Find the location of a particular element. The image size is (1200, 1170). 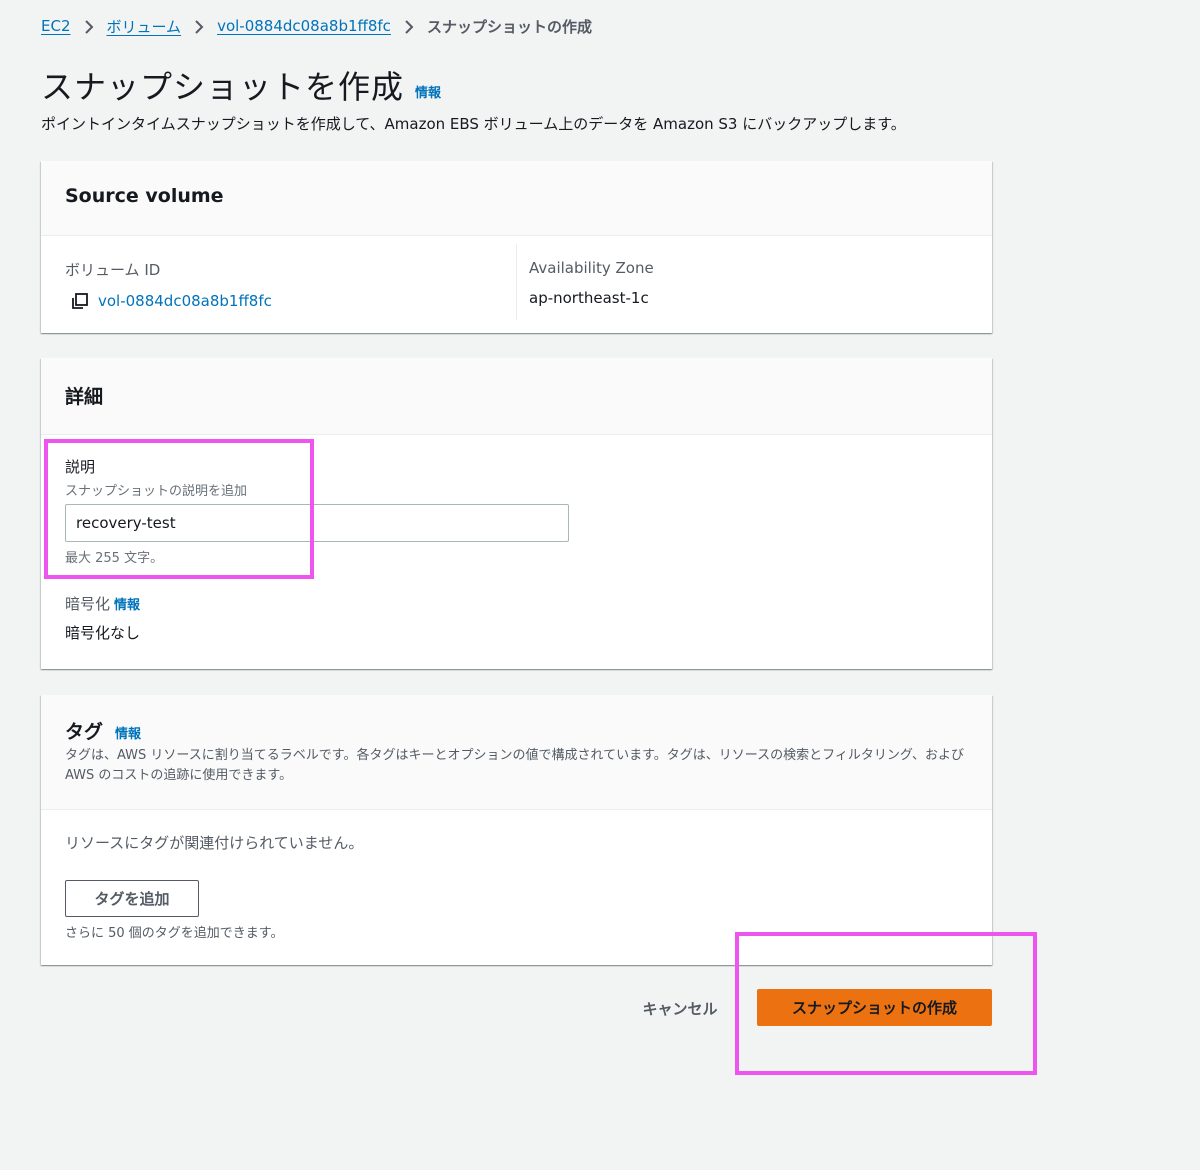

breadcrumb-link-ec2: EC2 is located at coordinates (56, 26).